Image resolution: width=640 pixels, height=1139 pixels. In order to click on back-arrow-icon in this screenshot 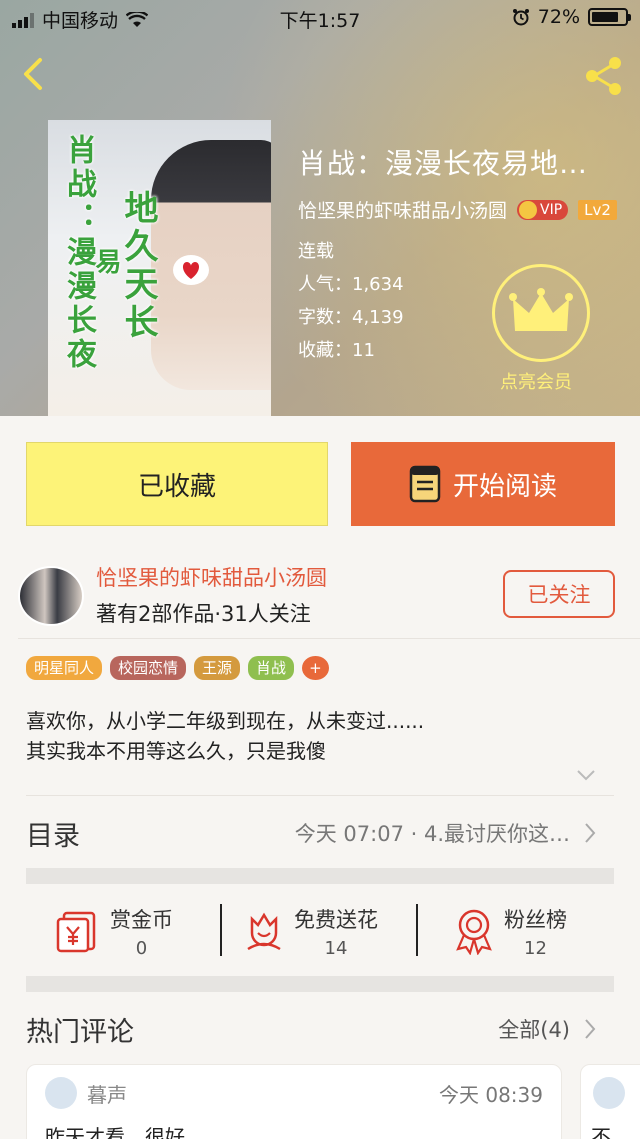, I will do `click(34, 74)`.